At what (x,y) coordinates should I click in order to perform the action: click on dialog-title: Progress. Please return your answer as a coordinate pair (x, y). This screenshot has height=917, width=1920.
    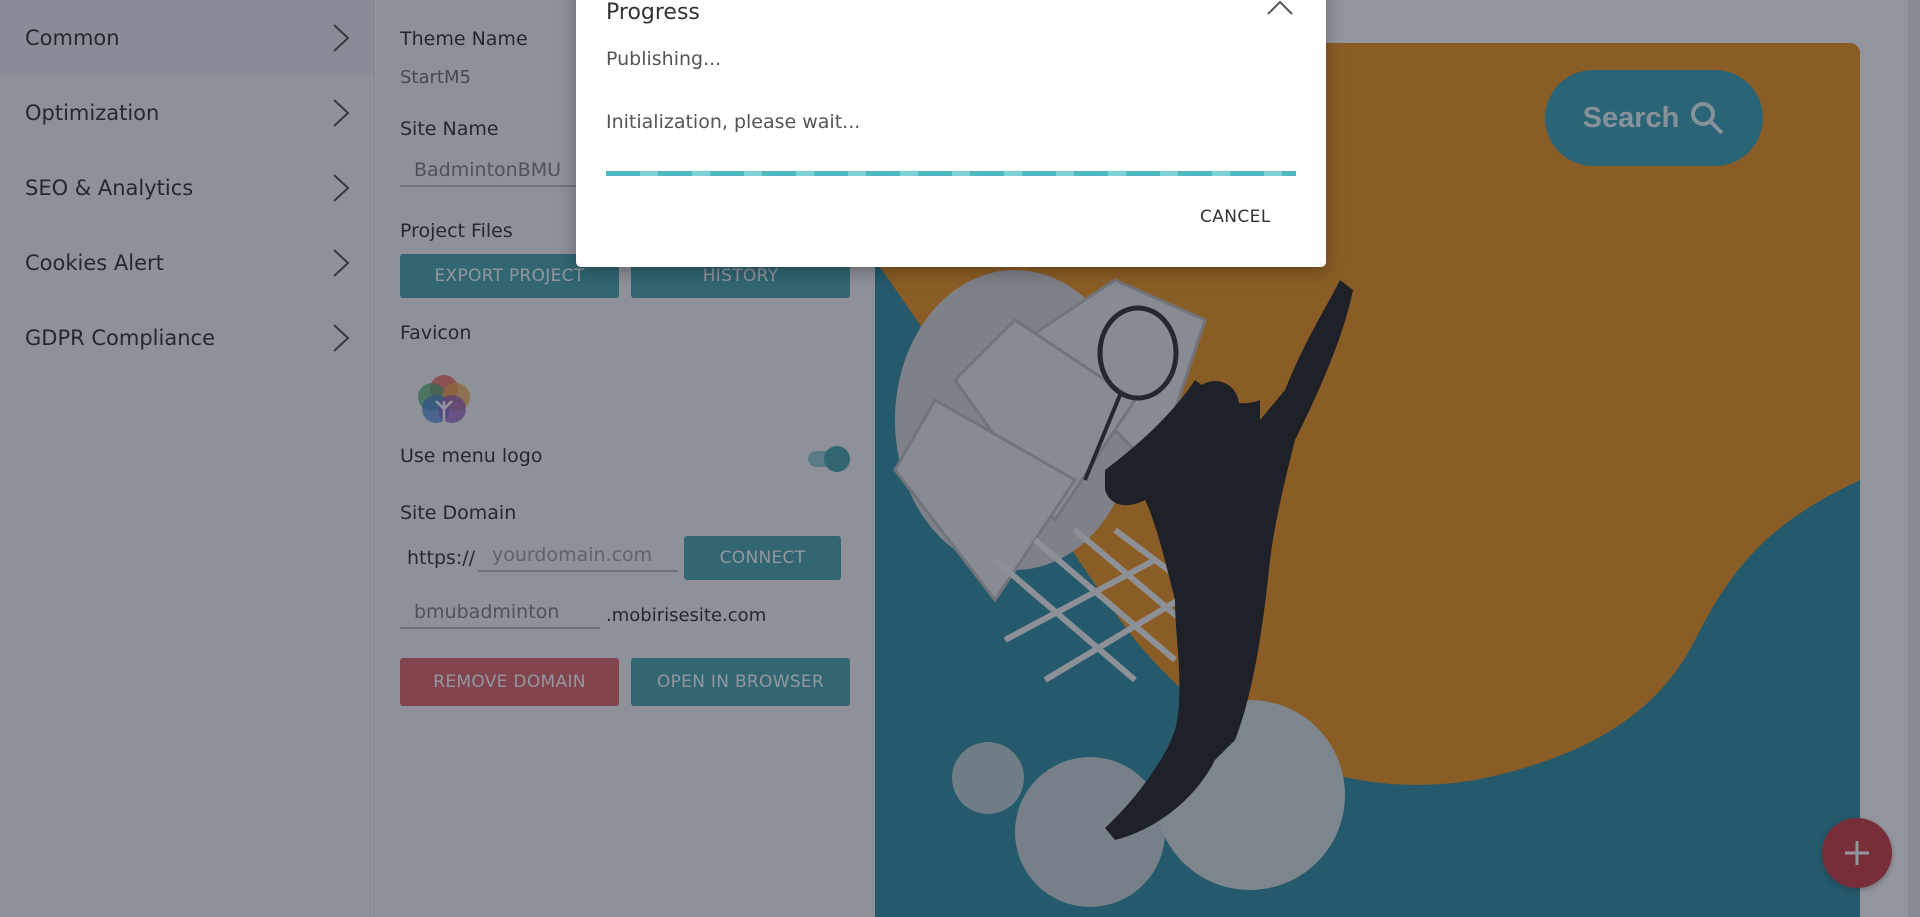
    Looking at the image, I should click on (653, 12).